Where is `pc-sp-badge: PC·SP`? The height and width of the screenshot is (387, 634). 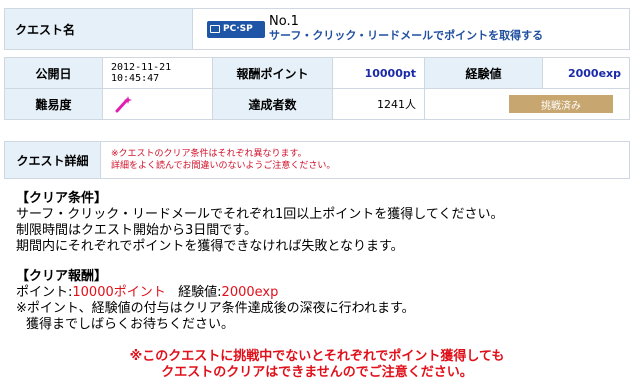 pc-sp-badge: PC·SP is located at coordinates (236, 29).